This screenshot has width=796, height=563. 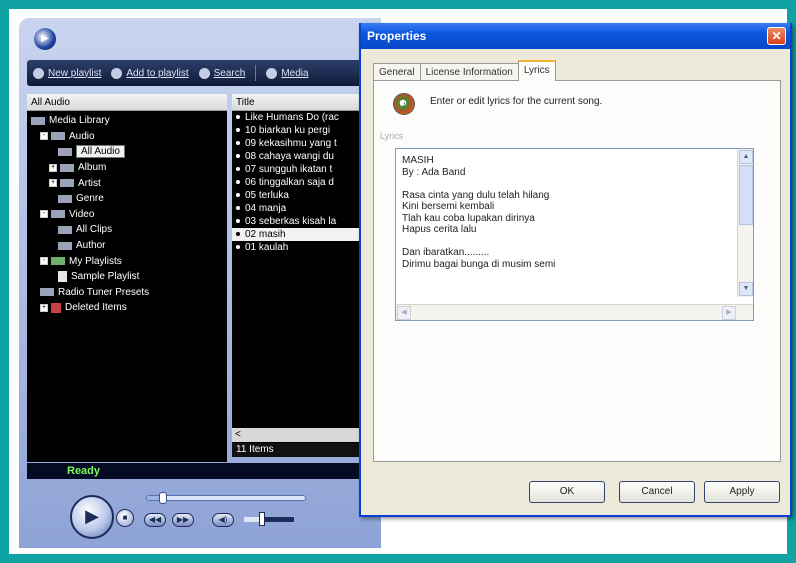 I want to click on transport-controls: ▶ ■ ◀◀ ▶▶ ◀), so click(x=220, y=515).